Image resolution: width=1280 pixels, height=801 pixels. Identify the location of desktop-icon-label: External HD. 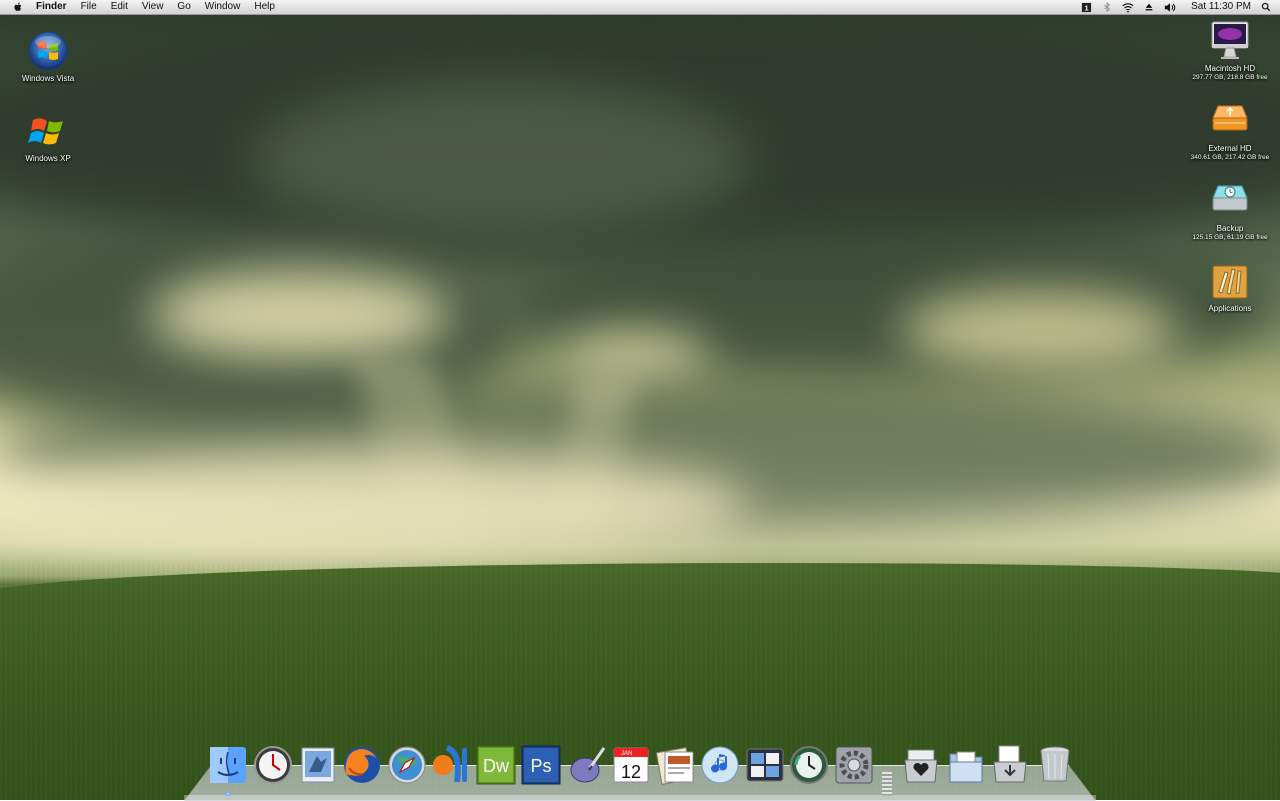
(1230, 148).